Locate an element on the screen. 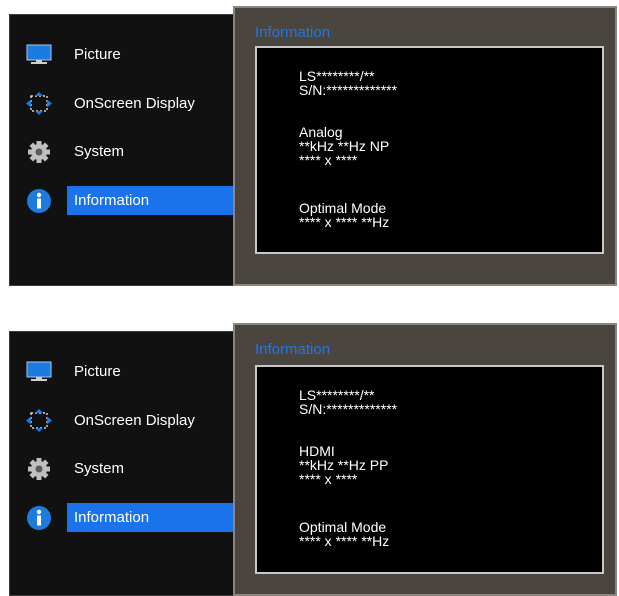 The width and height of the screenshot is (619, 596). signal-info: Analog **kHz **Hz NP **** x **** is located at coordinates (344, 146).